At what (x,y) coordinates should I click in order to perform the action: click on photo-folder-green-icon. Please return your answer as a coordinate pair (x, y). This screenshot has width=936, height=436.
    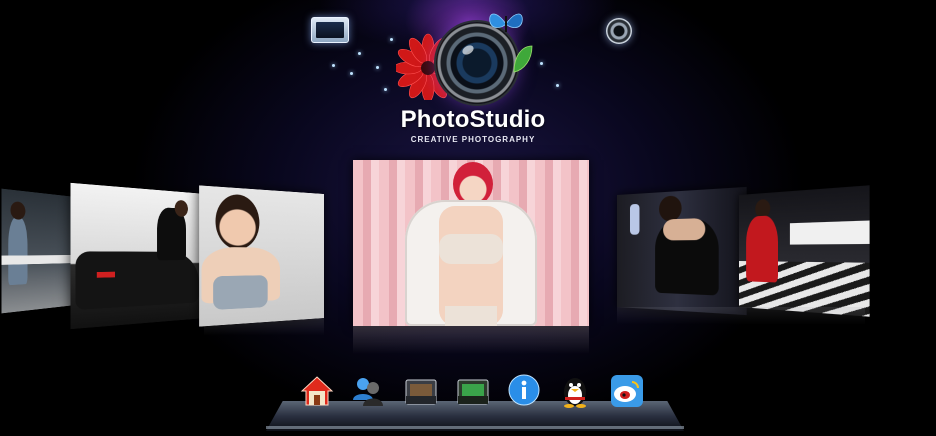
    Looking at the image, I should click on (473, 391).